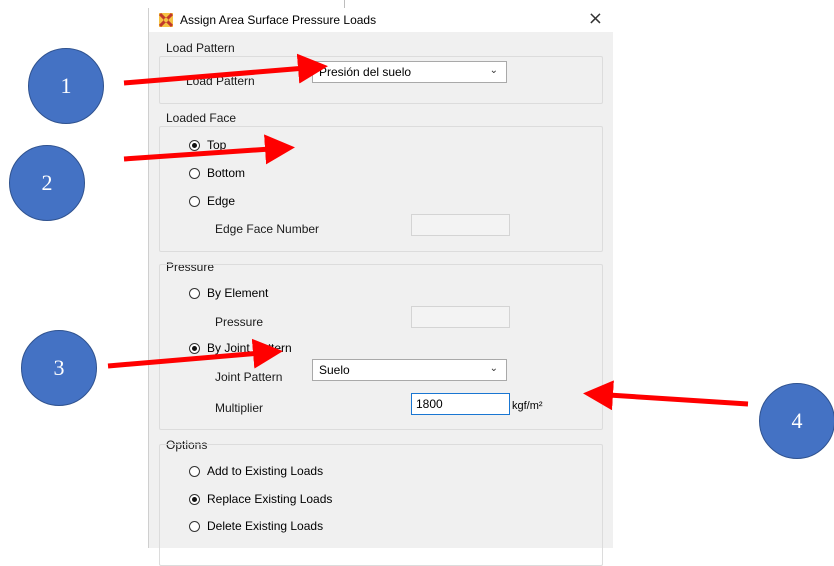  What do you see at coordinates (47, 183) in the screenshot?
I see `annotation-marker-2: 2` at bounding box center [47, 183].